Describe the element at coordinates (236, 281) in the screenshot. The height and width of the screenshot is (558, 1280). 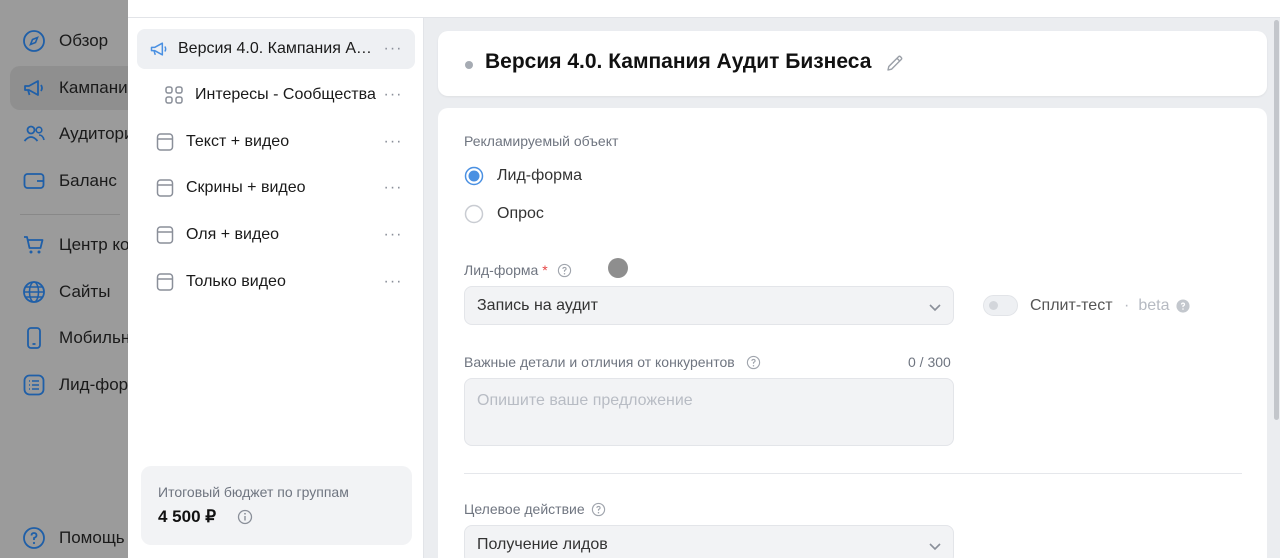
I see `group-name: Только видео` at that location.